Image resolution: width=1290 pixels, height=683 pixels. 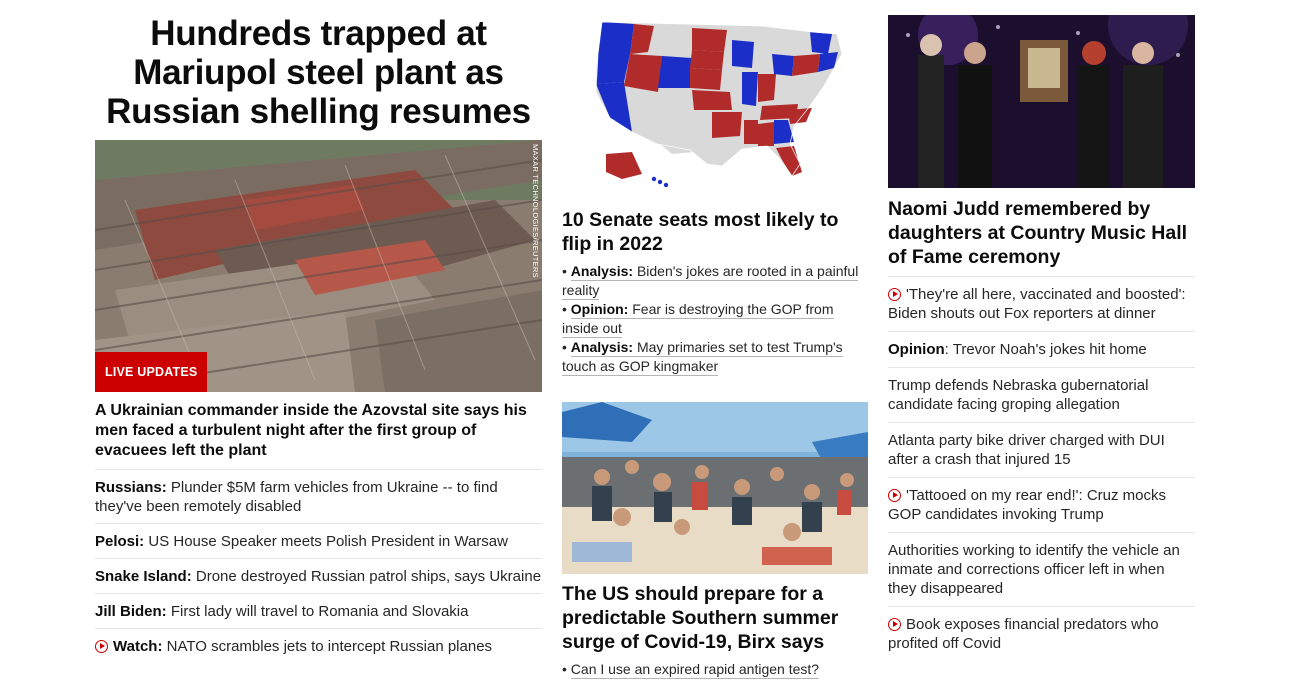 I want to click on ceremony-photo, so click(x=1041, y=101).